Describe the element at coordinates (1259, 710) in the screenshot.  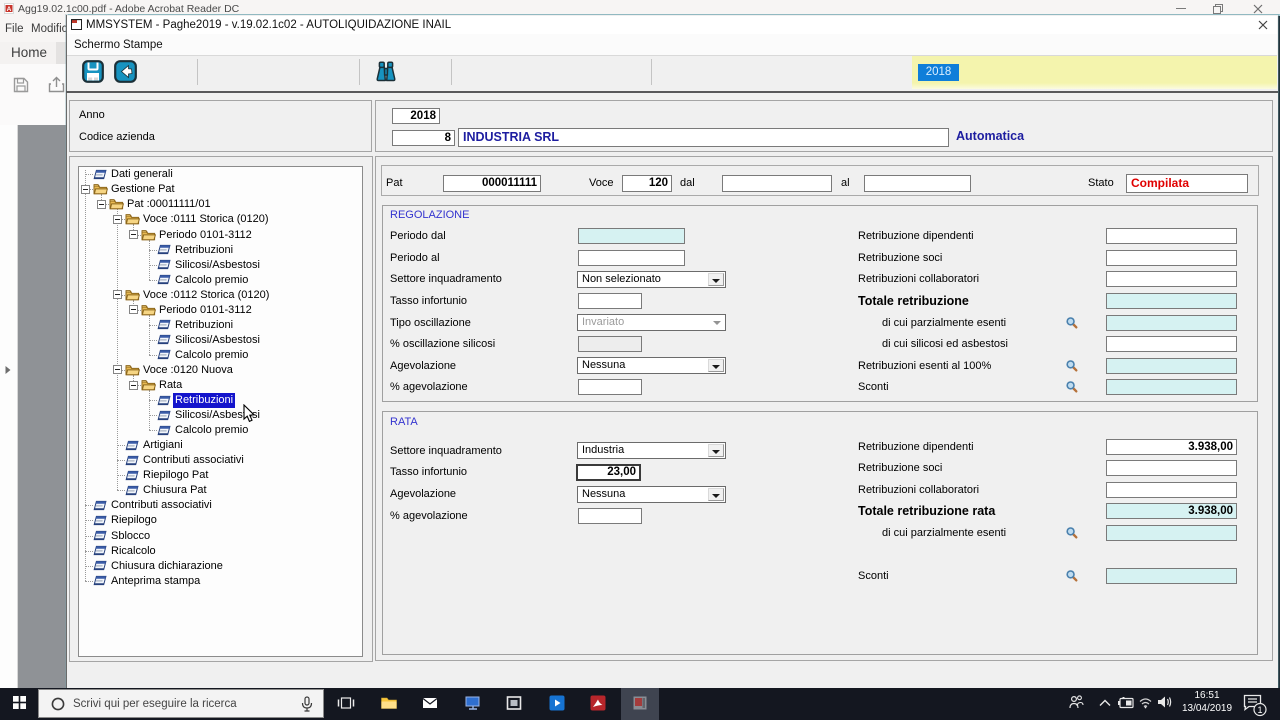
I see `svg-text: 1` at that location.